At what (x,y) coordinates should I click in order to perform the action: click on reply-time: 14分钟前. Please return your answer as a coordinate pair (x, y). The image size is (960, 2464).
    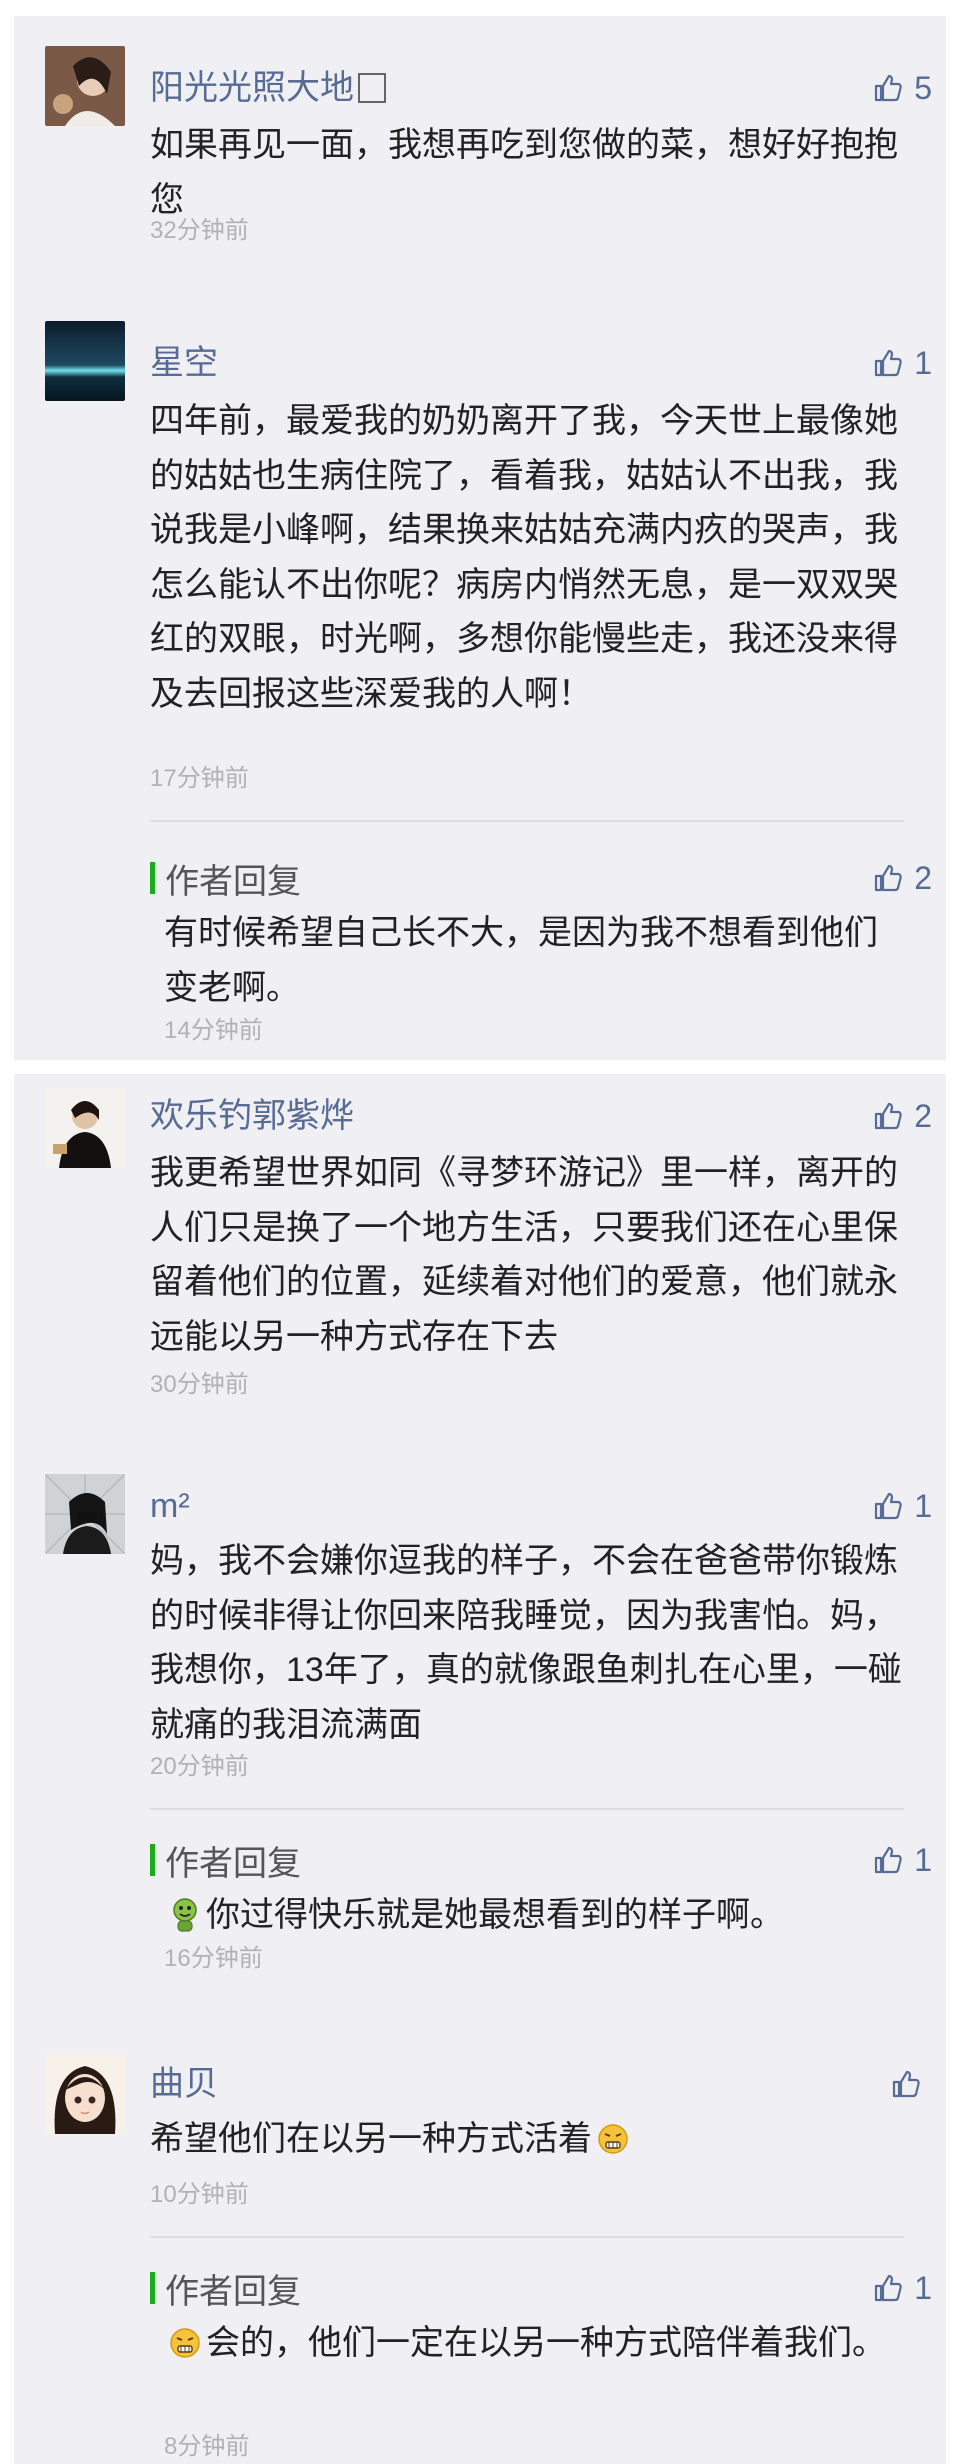
    Looking at the image, I should click on (213, 1030).